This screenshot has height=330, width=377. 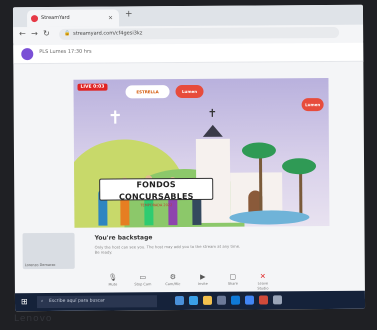 I want to click on chrome-browser-icon, so click(x=249, y=300).